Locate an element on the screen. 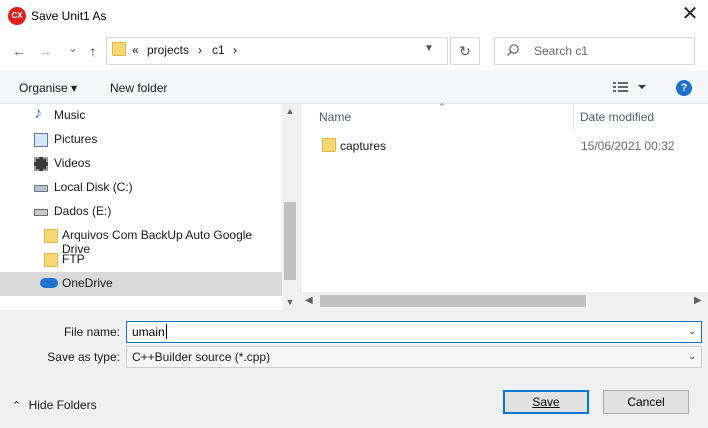  file-row-name: captures is located at coordinates (363, 146).